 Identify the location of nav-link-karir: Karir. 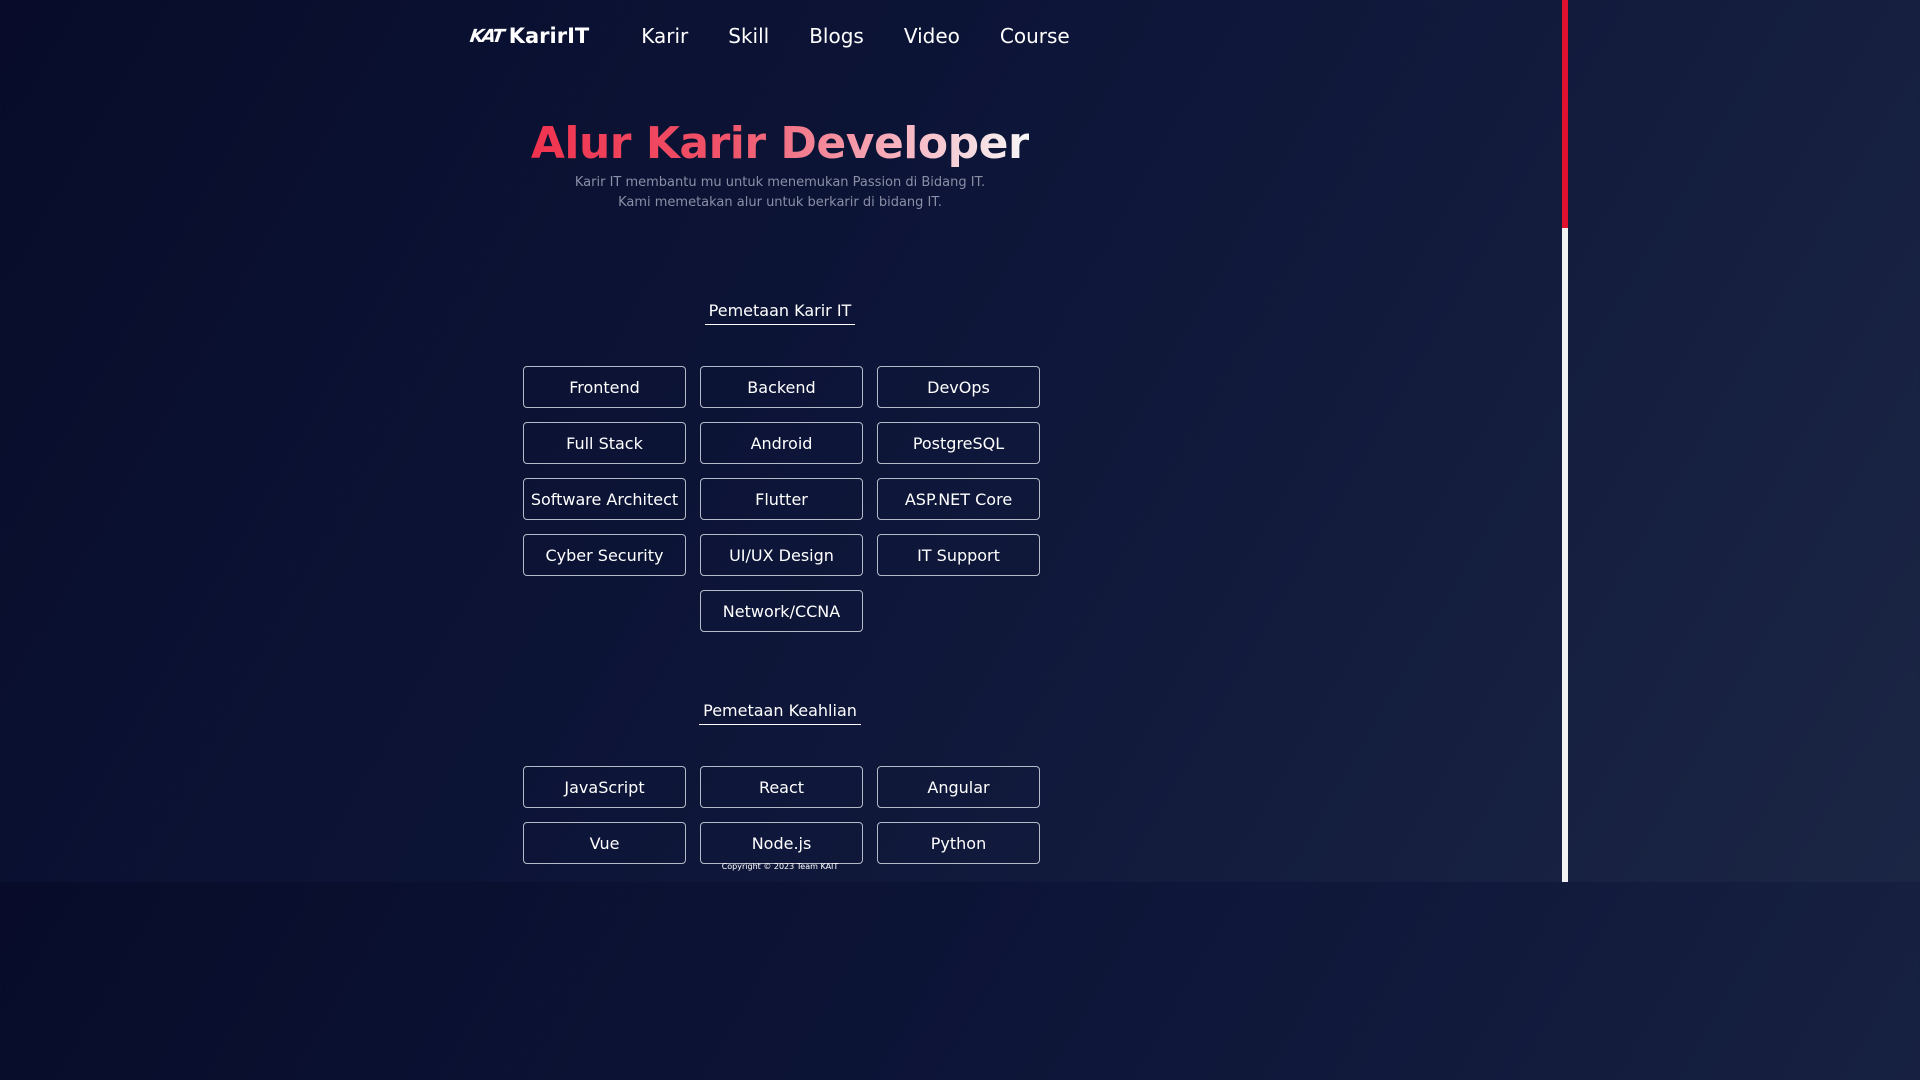
(664, 36).